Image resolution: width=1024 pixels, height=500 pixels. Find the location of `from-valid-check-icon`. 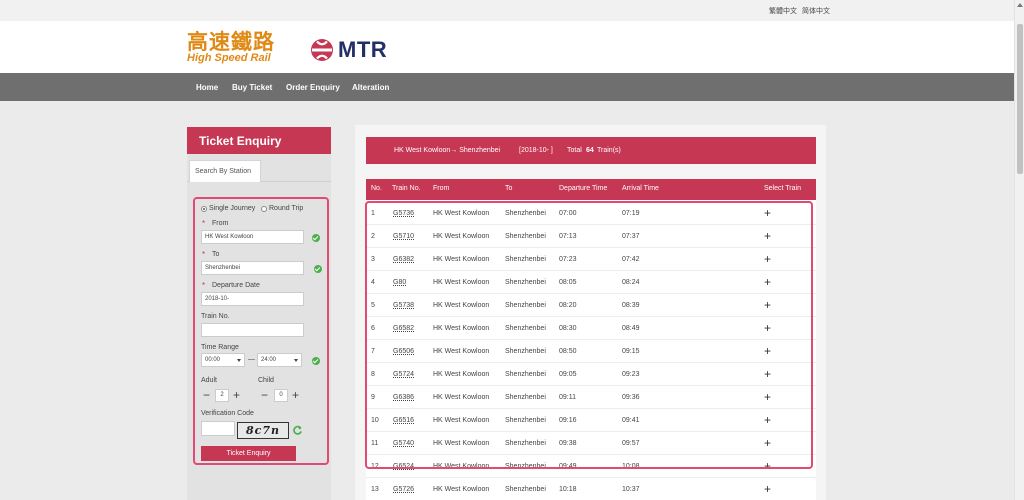

from-valid-check-icon is located at coordinates (316, 238).